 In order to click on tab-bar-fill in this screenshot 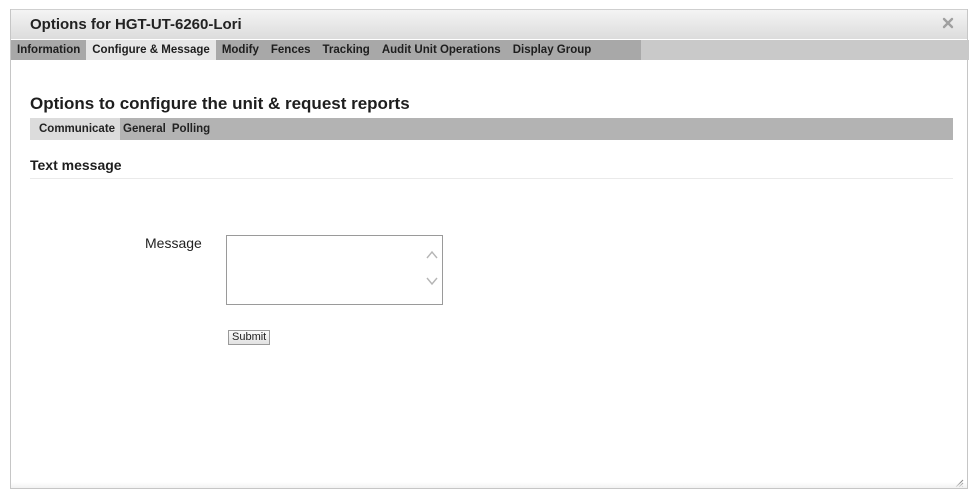, I will do `click(805, 50)`.